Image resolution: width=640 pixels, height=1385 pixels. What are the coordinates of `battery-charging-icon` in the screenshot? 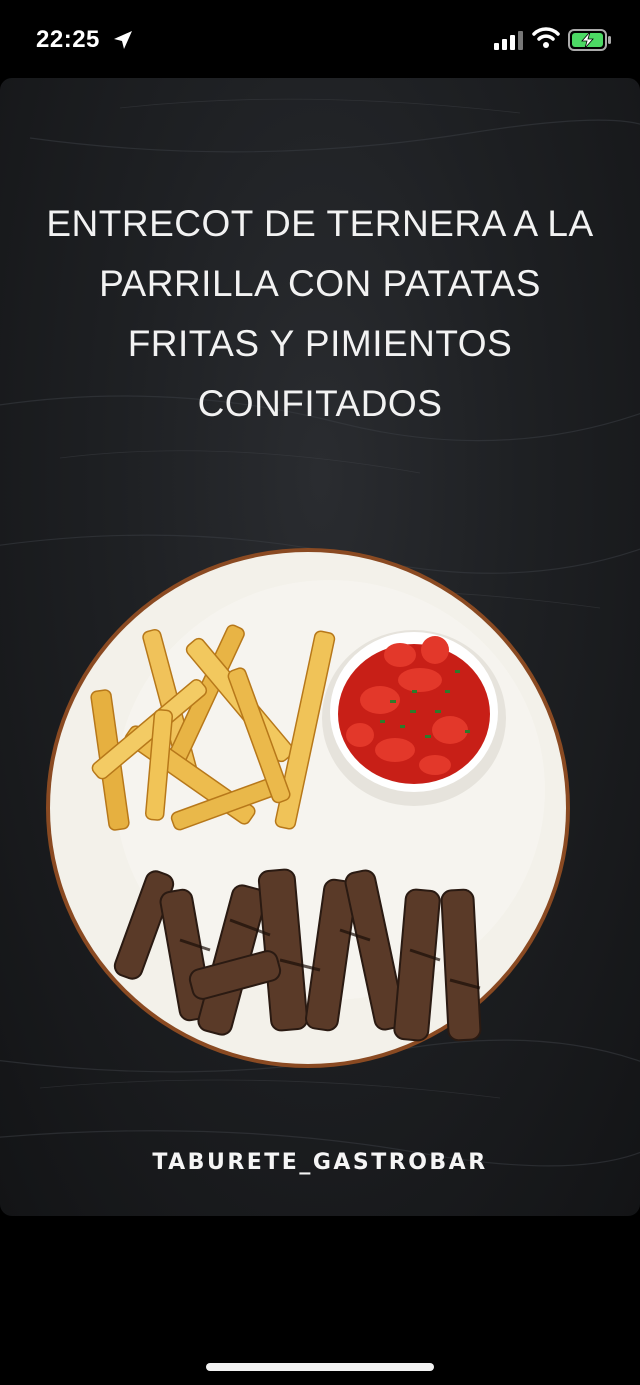 It's located at (589, 40).